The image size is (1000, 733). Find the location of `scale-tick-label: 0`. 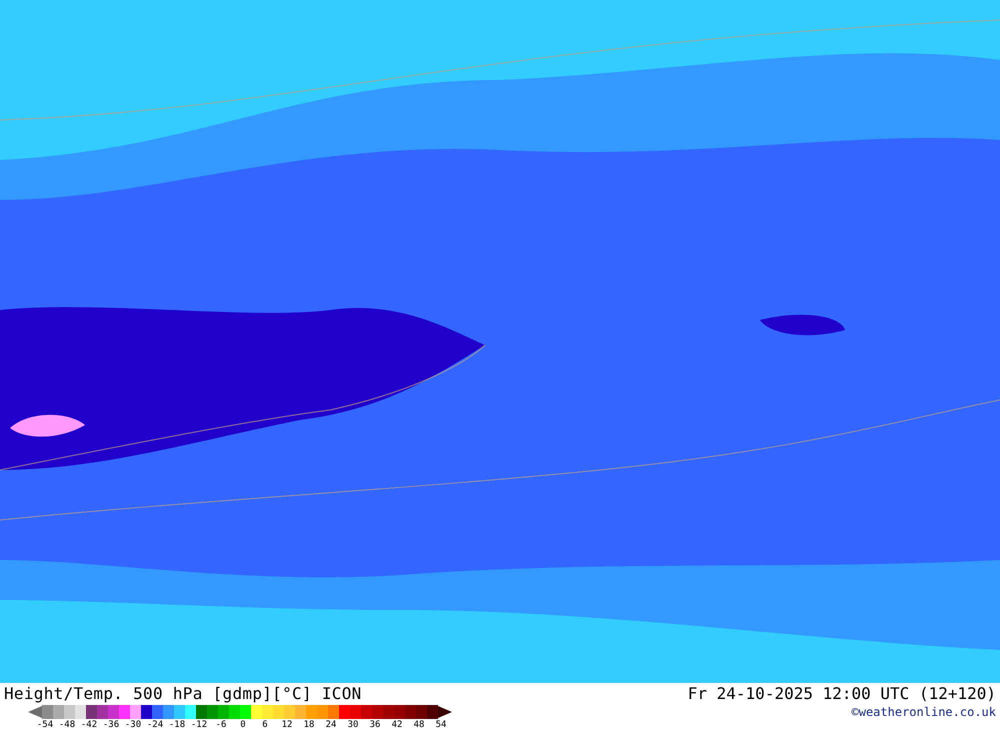

scale-tick-label: 0 is located at coordinates (243, 725).